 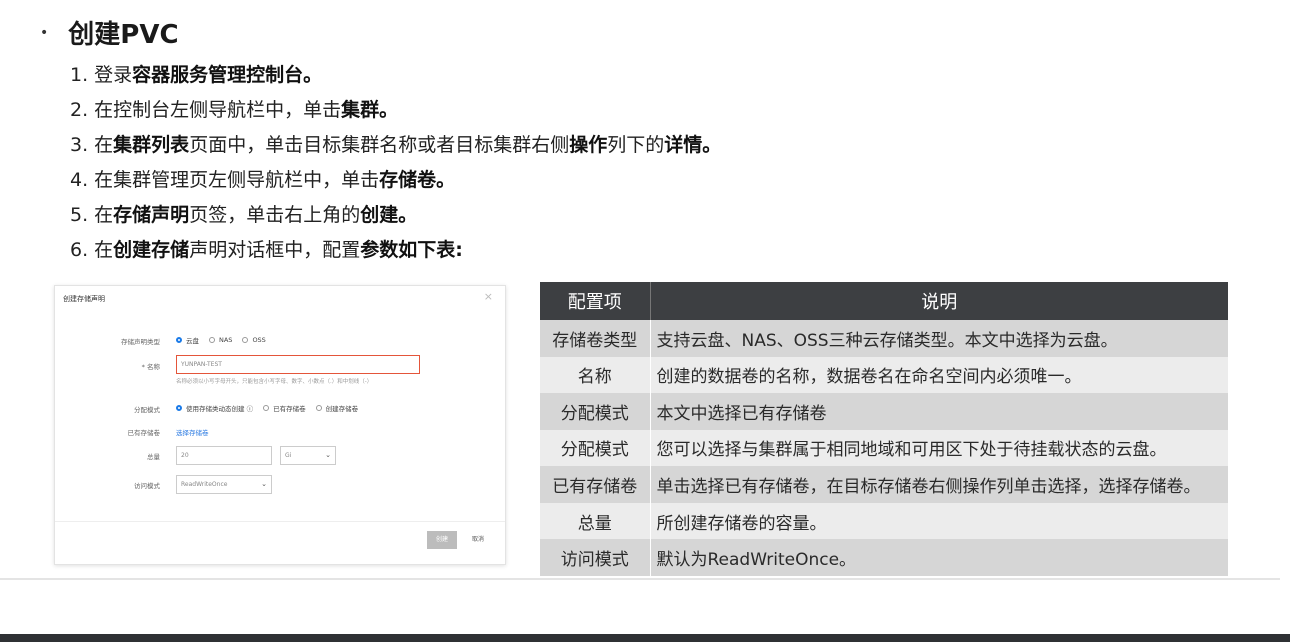 I want to click on step-emphasis: 参数如下表:, so click(x=411, y=250).